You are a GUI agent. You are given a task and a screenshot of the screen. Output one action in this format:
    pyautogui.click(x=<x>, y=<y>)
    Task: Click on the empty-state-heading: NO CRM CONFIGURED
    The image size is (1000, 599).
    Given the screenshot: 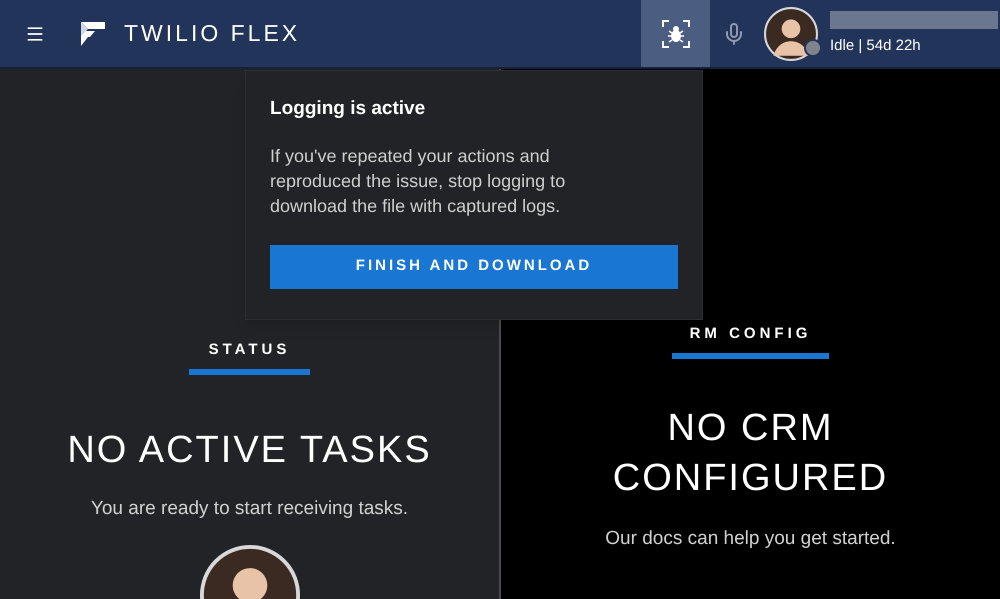 What is the action you would take?
    pyautogui.click(x=751, y=453)
    